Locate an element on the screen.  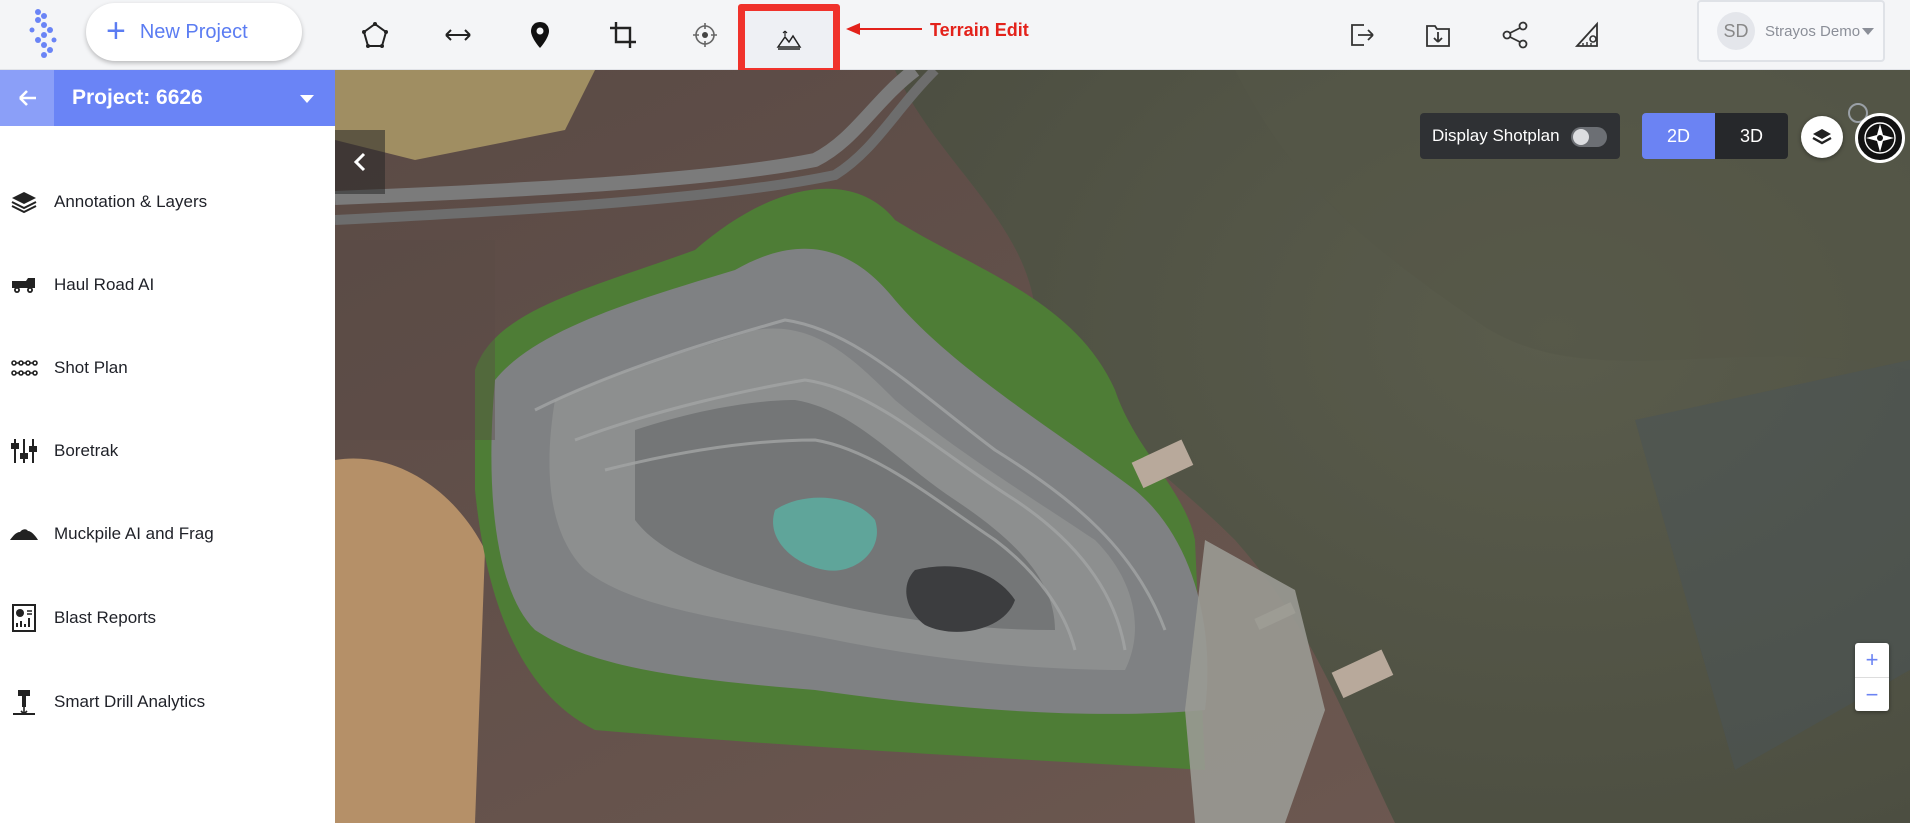
project-dropdown-icon is located at coordinates (307, 99).